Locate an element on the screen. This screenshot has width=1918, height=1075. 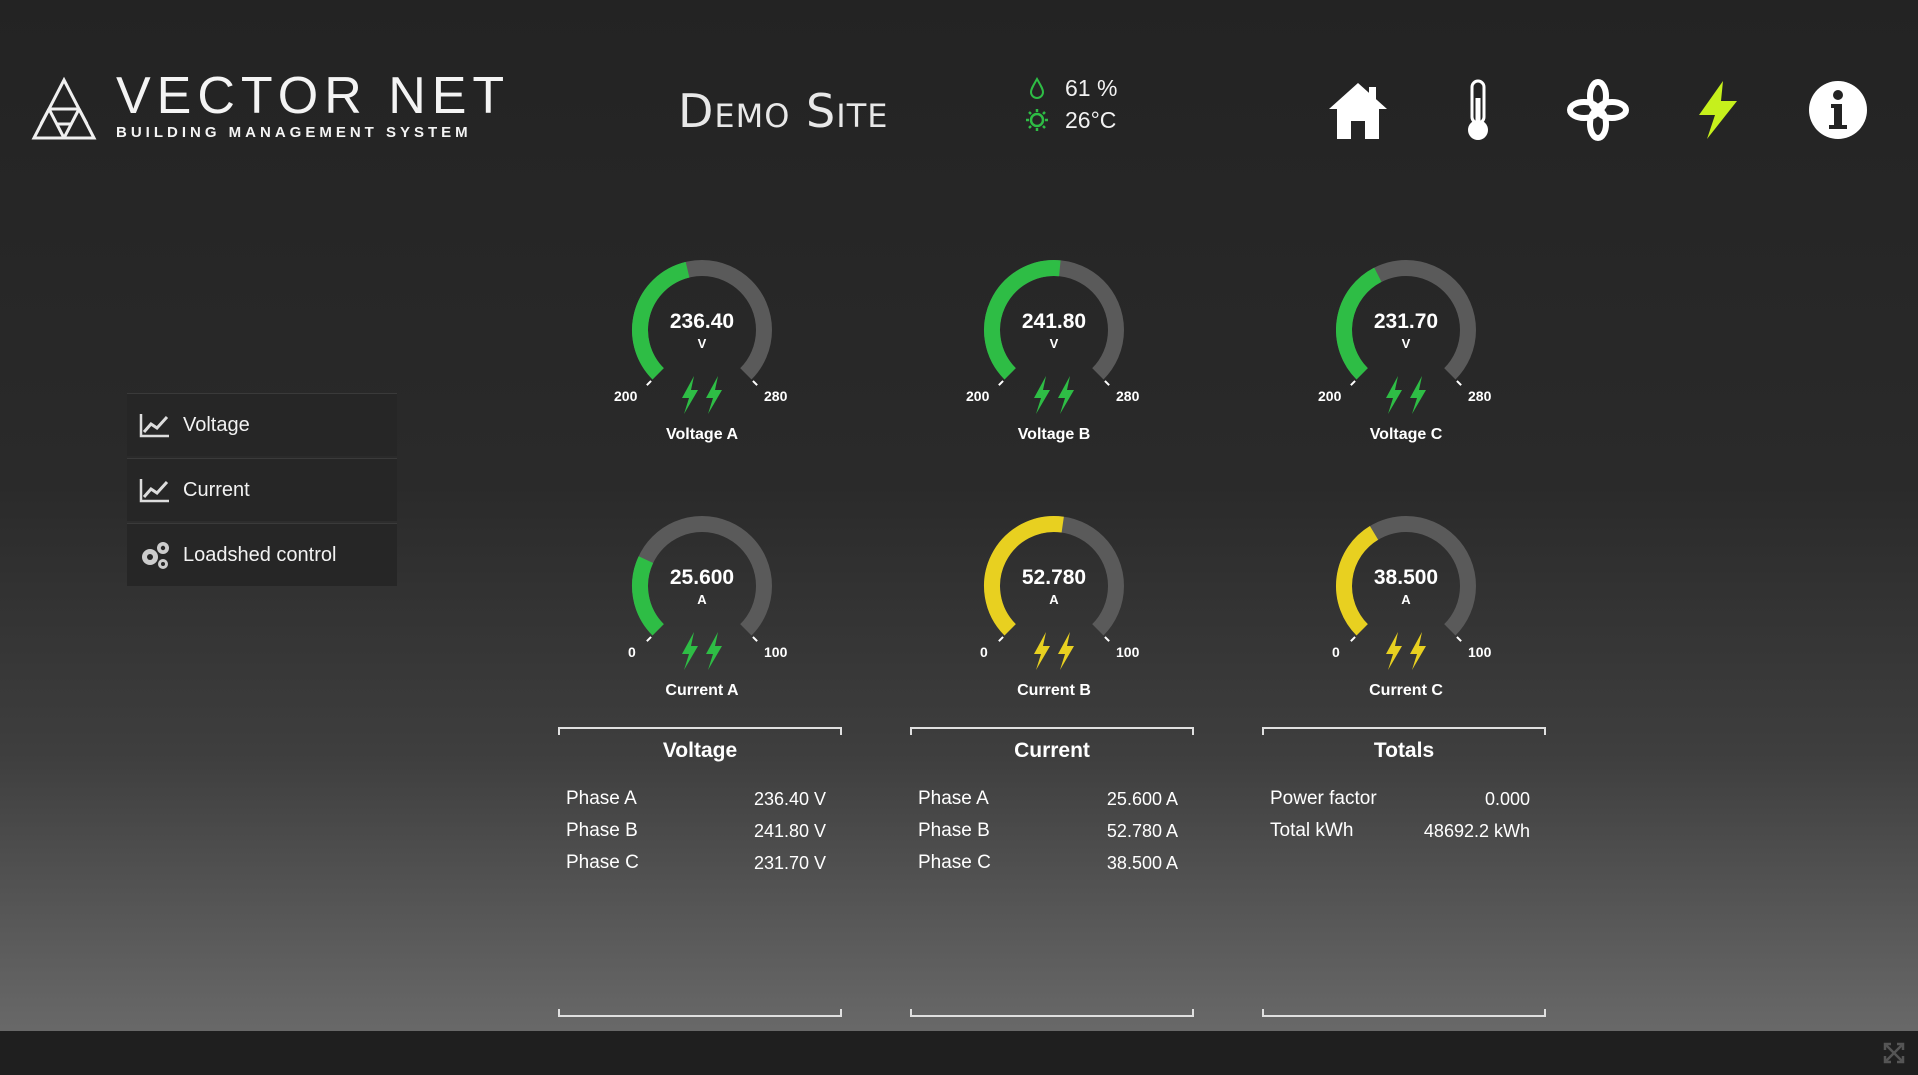
temperature-value: 26°C is located at coordinates (1091, 119).